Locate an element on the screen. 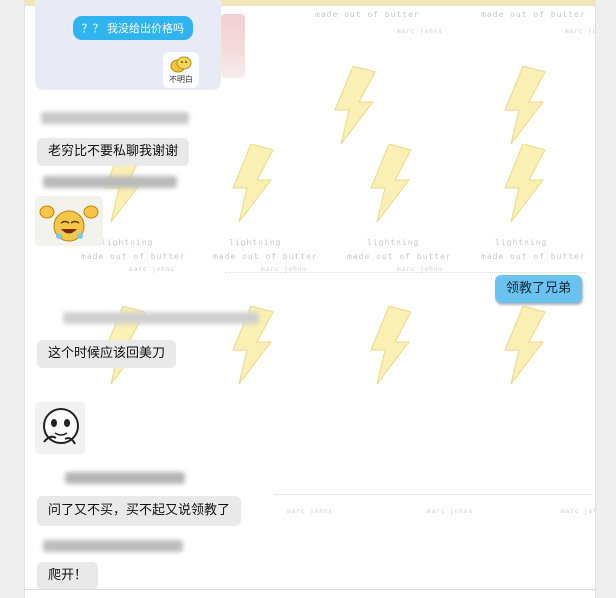 This screenshot has width=616, height=598. message-bubble-left: 老穷比不要私聊我谢谢 is located at coordinates (113, 152).